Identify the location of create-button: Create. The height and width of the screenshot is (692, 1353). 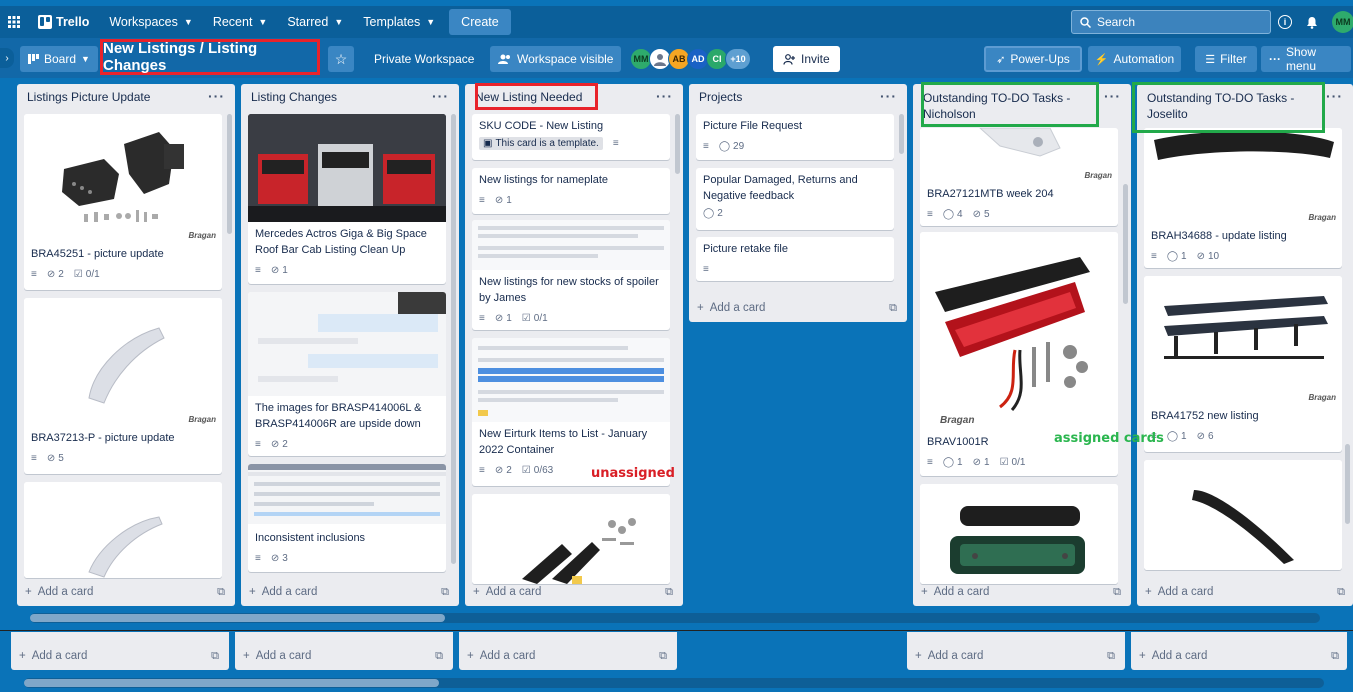
(480, 22).